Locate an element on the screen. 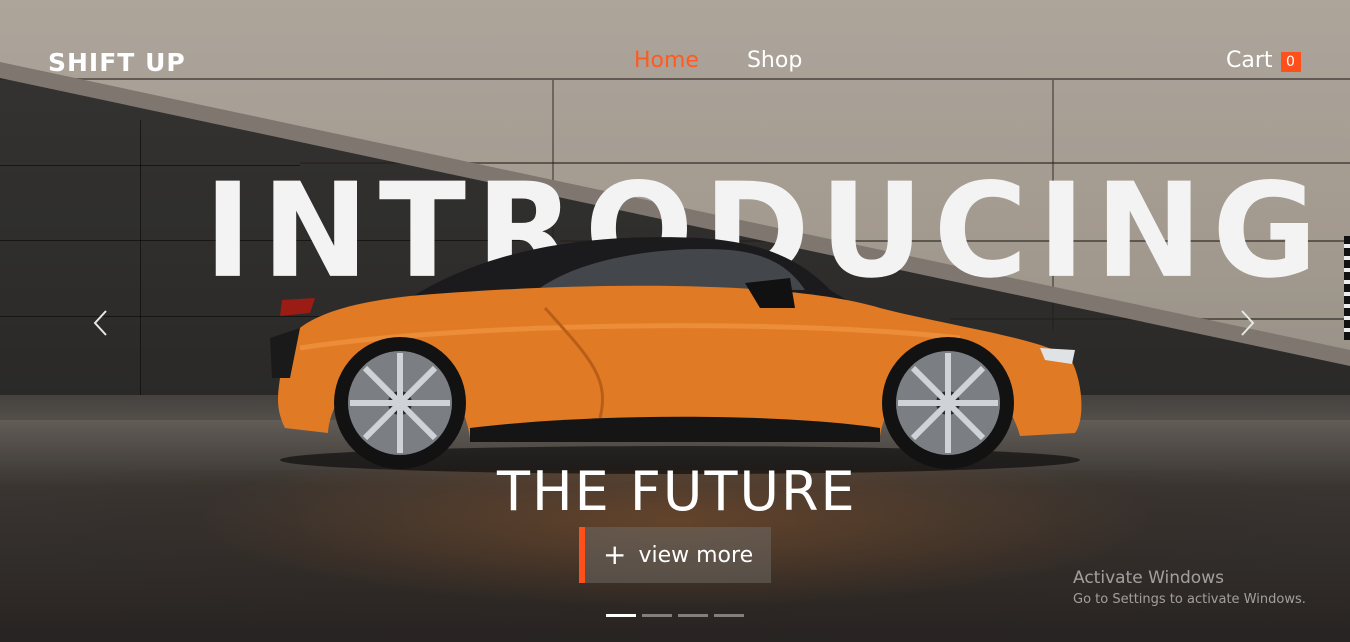  view-more-button: + view more is located at coordinates (675, 555).